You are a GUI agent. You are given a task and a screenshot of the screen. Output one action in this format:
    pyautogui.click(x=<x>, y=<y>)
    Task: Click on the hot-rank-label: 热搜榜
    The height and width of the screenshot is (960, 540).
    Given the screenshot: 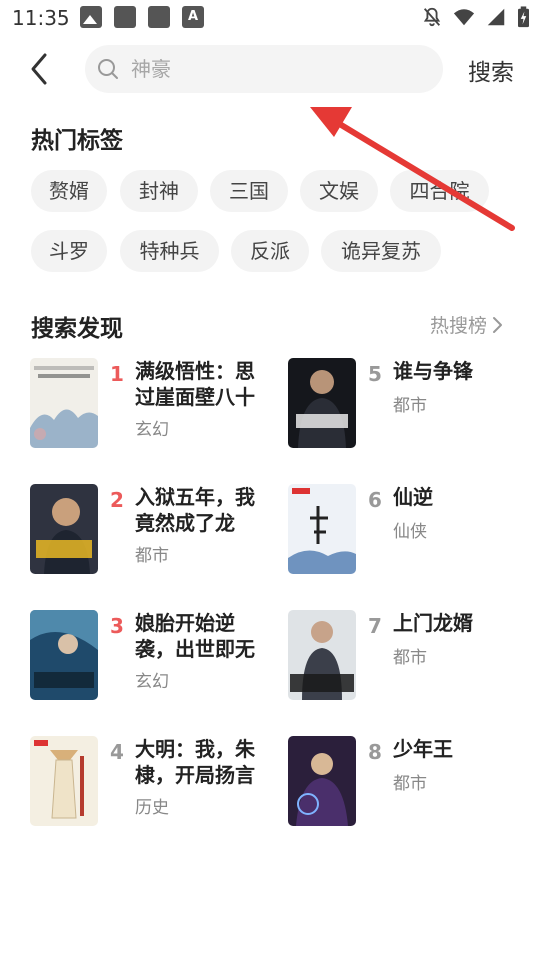 What is the action you would take?
    pyautogui.click(x=459, y=326)
    